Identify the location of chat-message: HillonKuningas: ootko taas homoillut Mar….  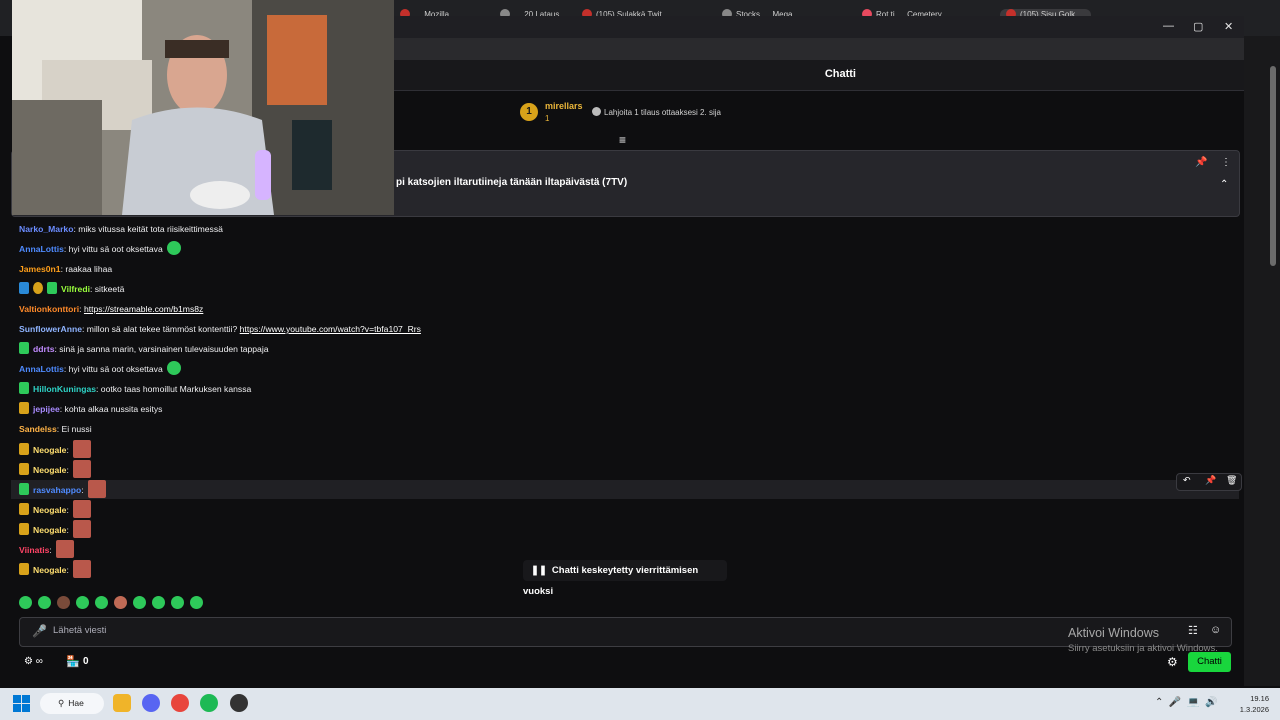
(135, 389).